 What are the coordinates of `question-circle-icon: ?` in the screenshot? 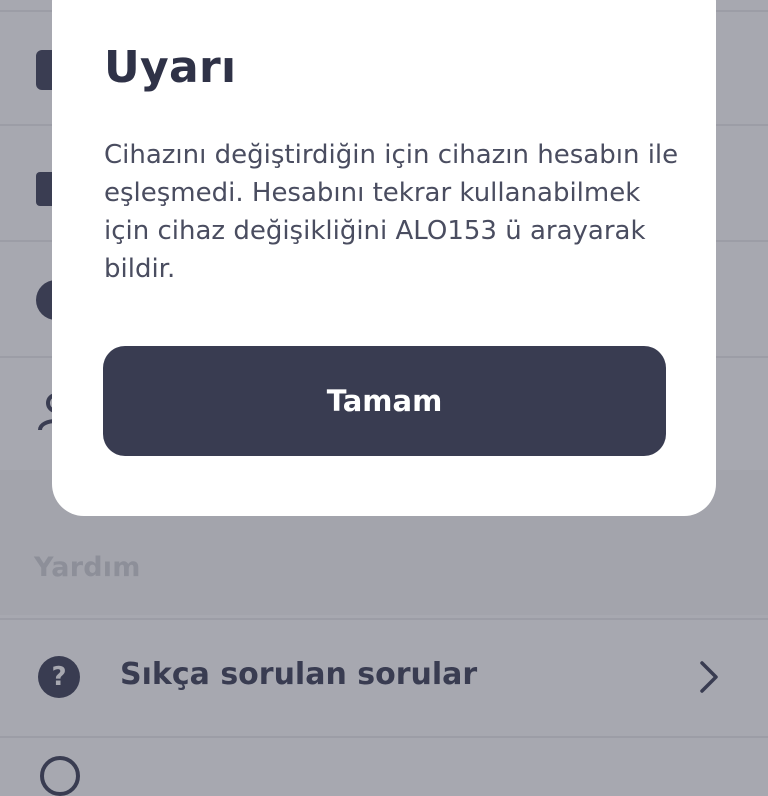 It's located at (59, 677).